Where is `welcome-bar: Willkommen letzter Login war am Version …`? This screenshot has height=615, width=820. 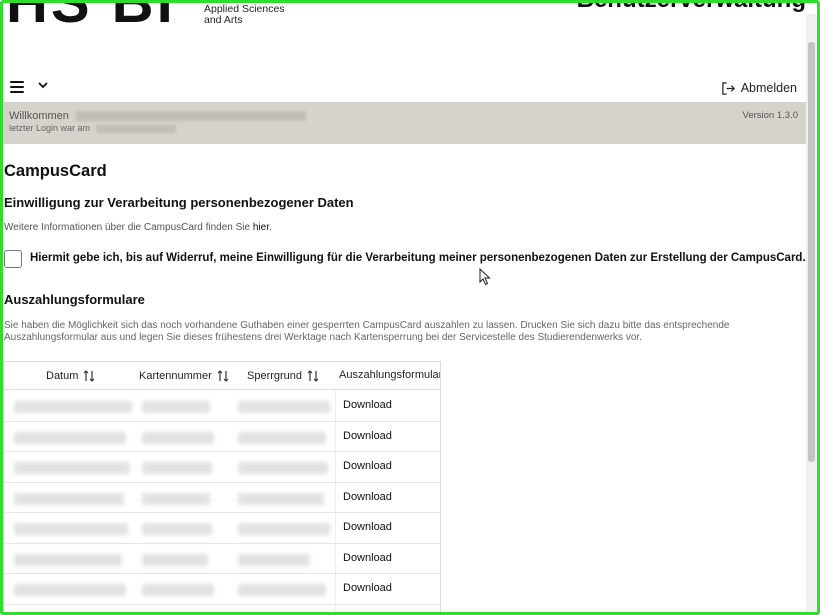 welcome-bar: Willkommen letzter Login war am Version … is located at coordinates (404, 123).